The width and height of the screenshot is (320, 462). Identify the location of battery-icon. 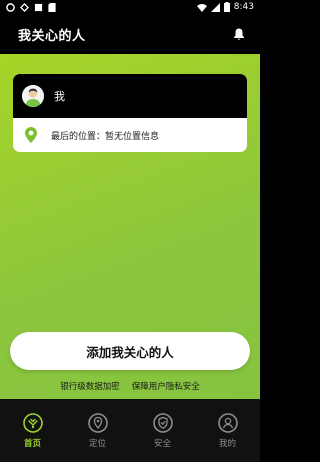
(226, 7).